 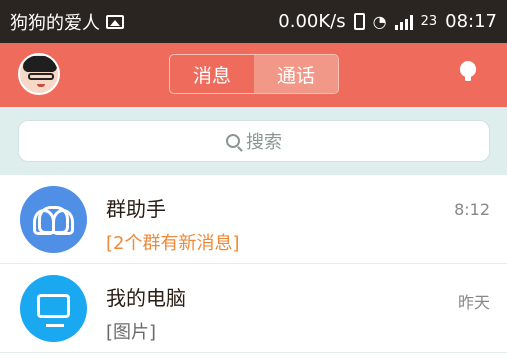 What do you see at coordinates (136, 209) in the screenshot?
I see `conversation-name: 群助手` at bounding box center [136, 209].